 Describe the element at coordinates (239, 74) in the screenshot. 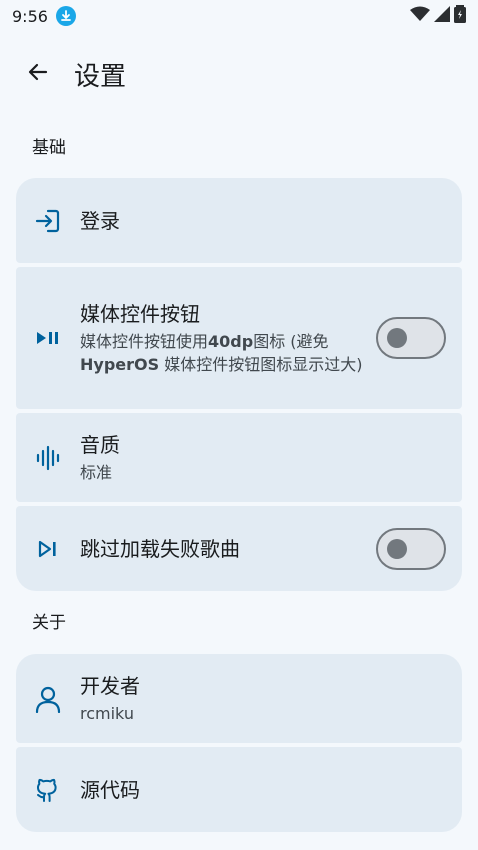

I see `top-app-bar: 设置` at that location.